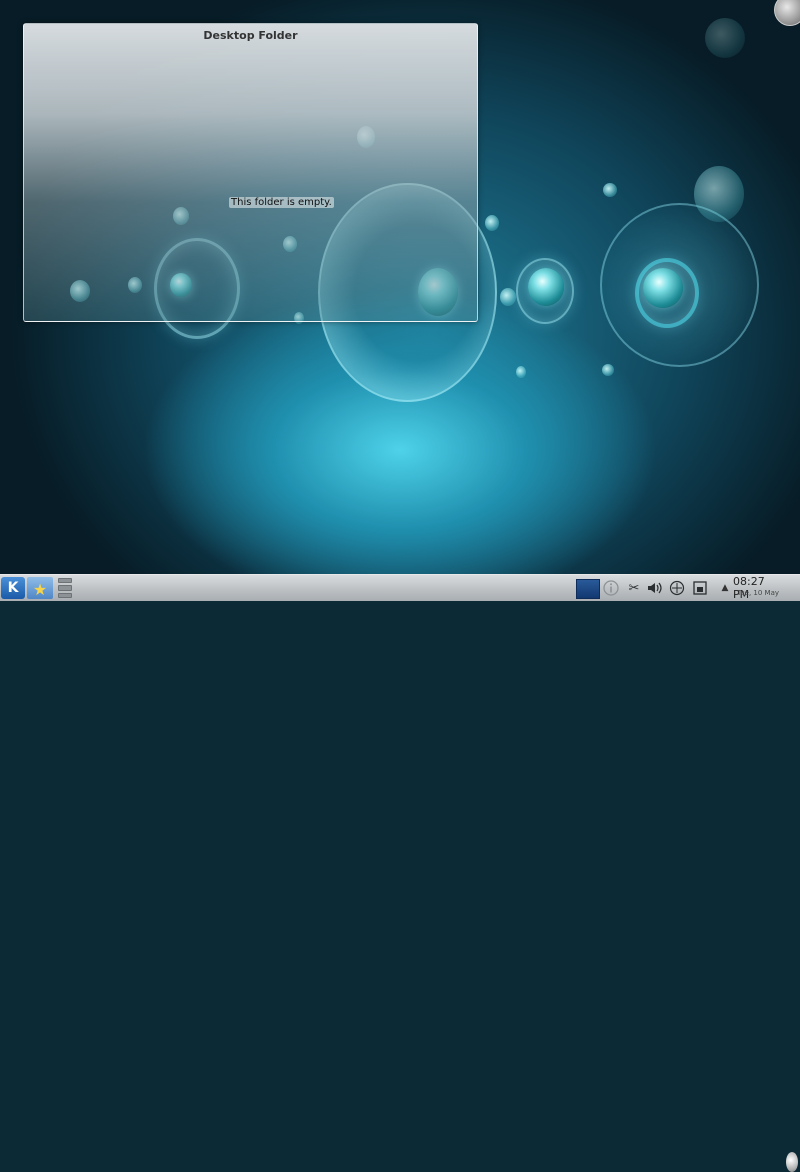 Image resolution: width=800 pixels, height=1172 pixels. Describe the element at coordinates (758, 588) in the screenshot. I see `clock-time: 08:27 PM` at that location.